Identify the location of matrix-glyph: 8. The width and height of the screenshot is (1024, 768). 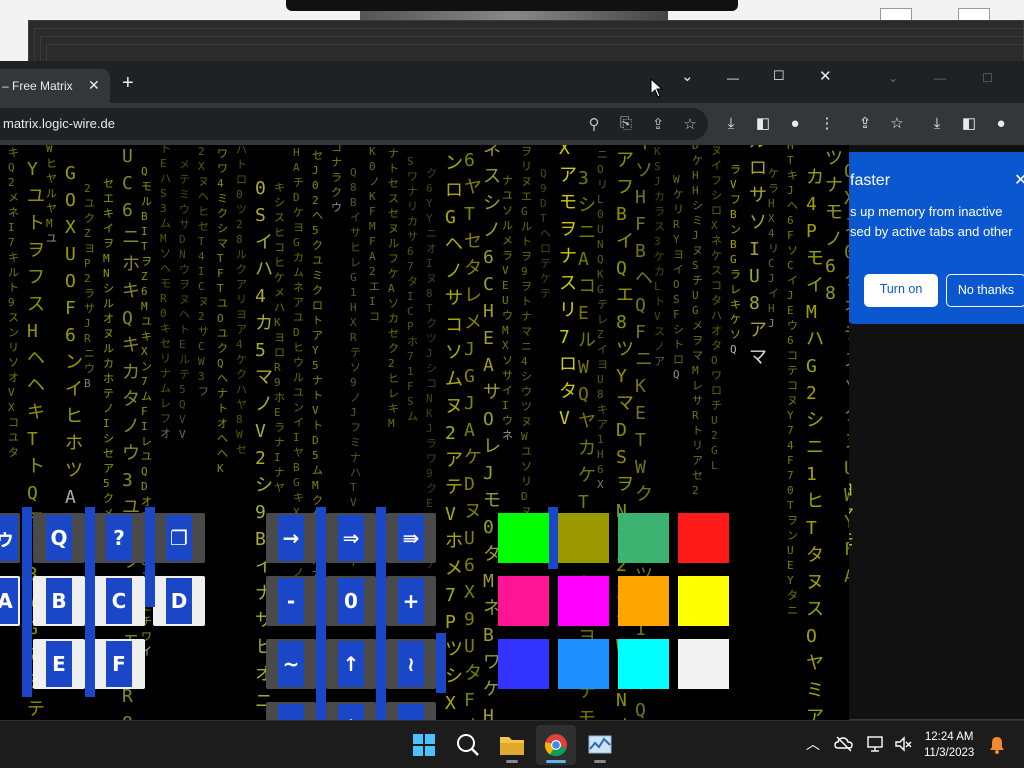
(830, 293).